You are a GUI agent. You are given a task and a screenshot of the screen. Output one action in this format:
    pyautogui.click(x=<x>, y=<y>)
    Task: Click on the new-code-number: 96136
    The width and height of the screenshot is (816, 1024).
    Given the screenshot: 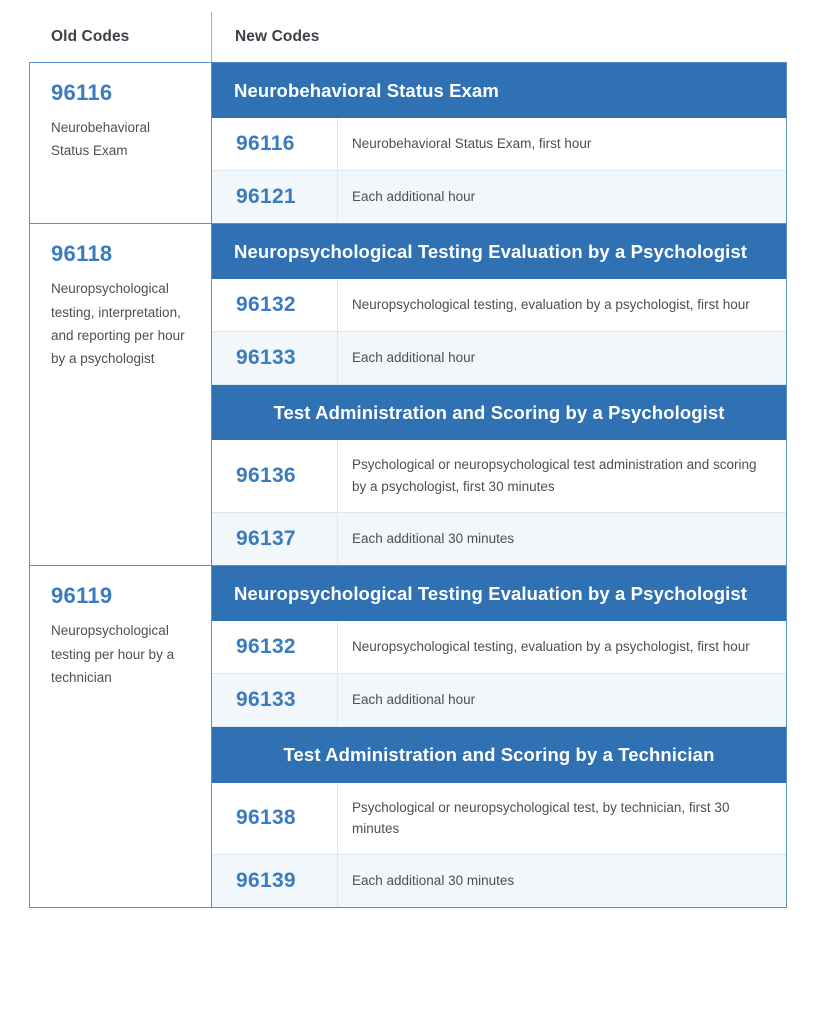 What is the action you would take?
    pyautogui.click(x=275, y=476)
    